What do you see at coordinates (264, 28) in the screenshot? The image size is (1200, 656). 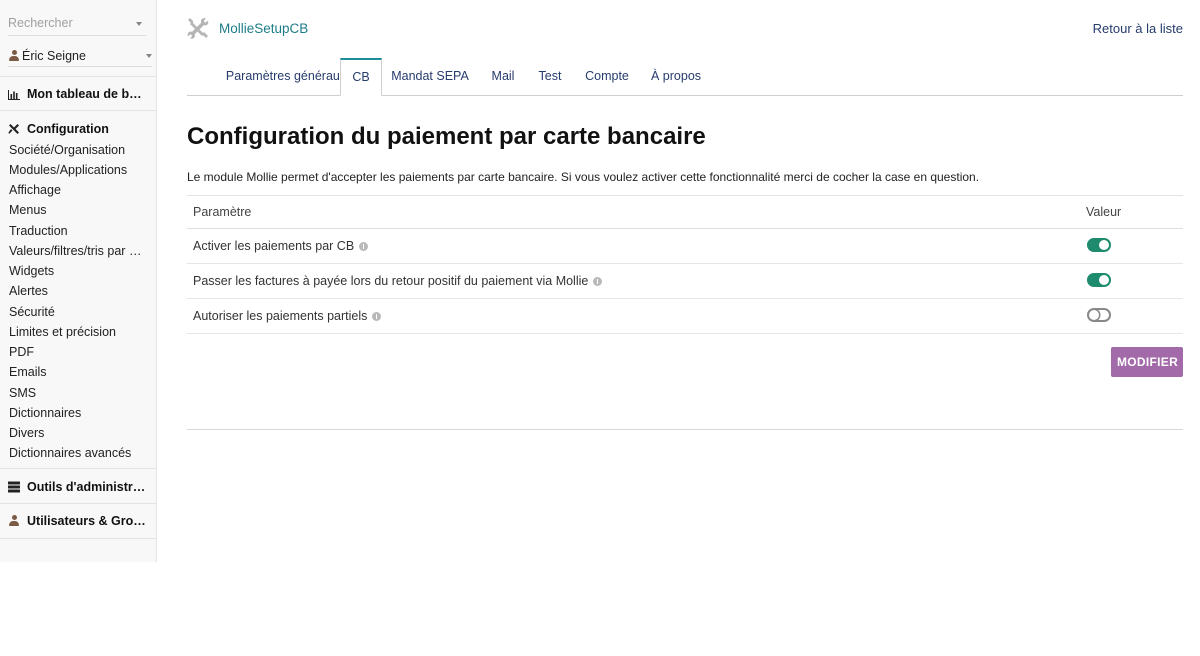 I see `module-title: MollieSetupCB` at bounding box center [264, 28].